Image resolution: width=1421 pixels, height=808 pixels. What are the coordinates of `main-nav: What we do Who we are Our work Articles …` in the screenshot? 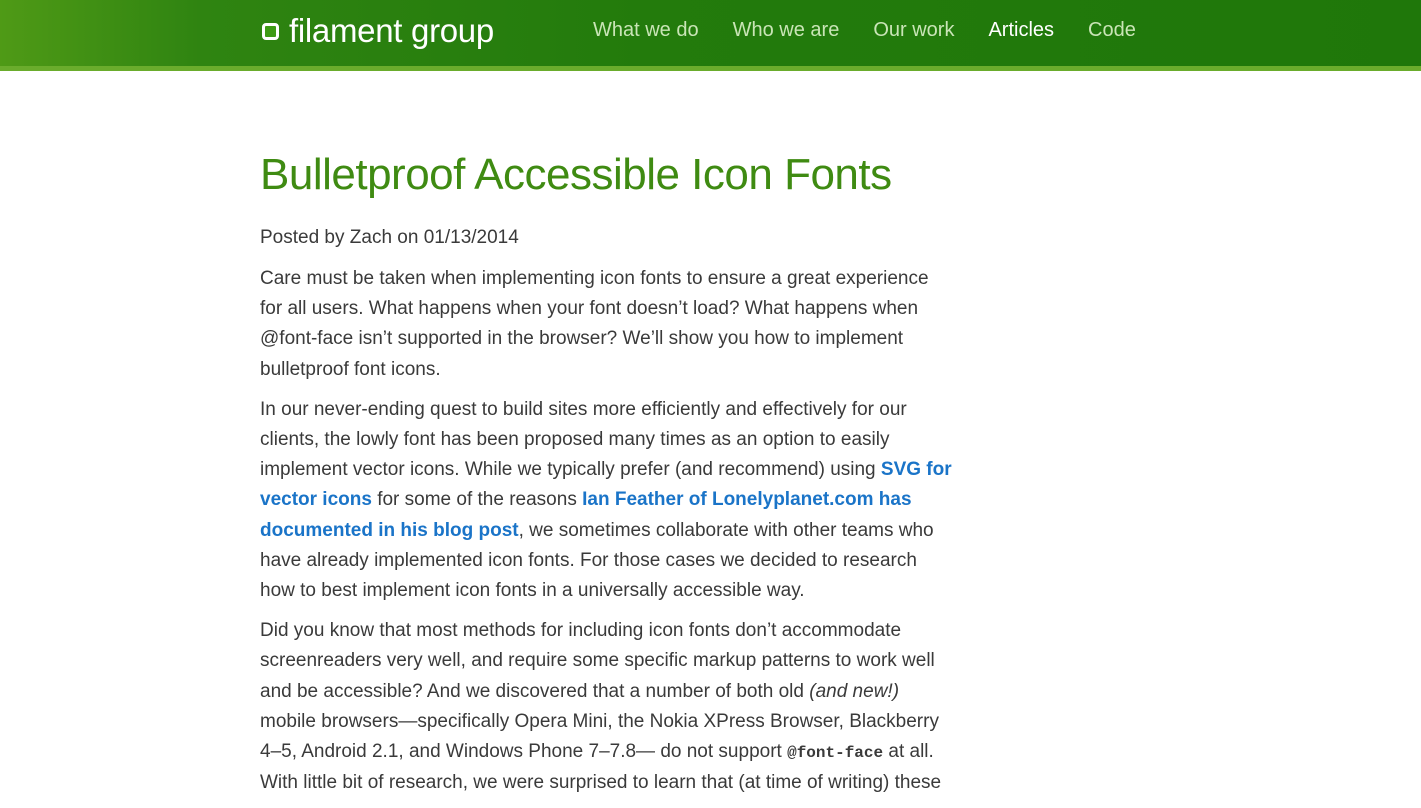 It's located at (881, 30).